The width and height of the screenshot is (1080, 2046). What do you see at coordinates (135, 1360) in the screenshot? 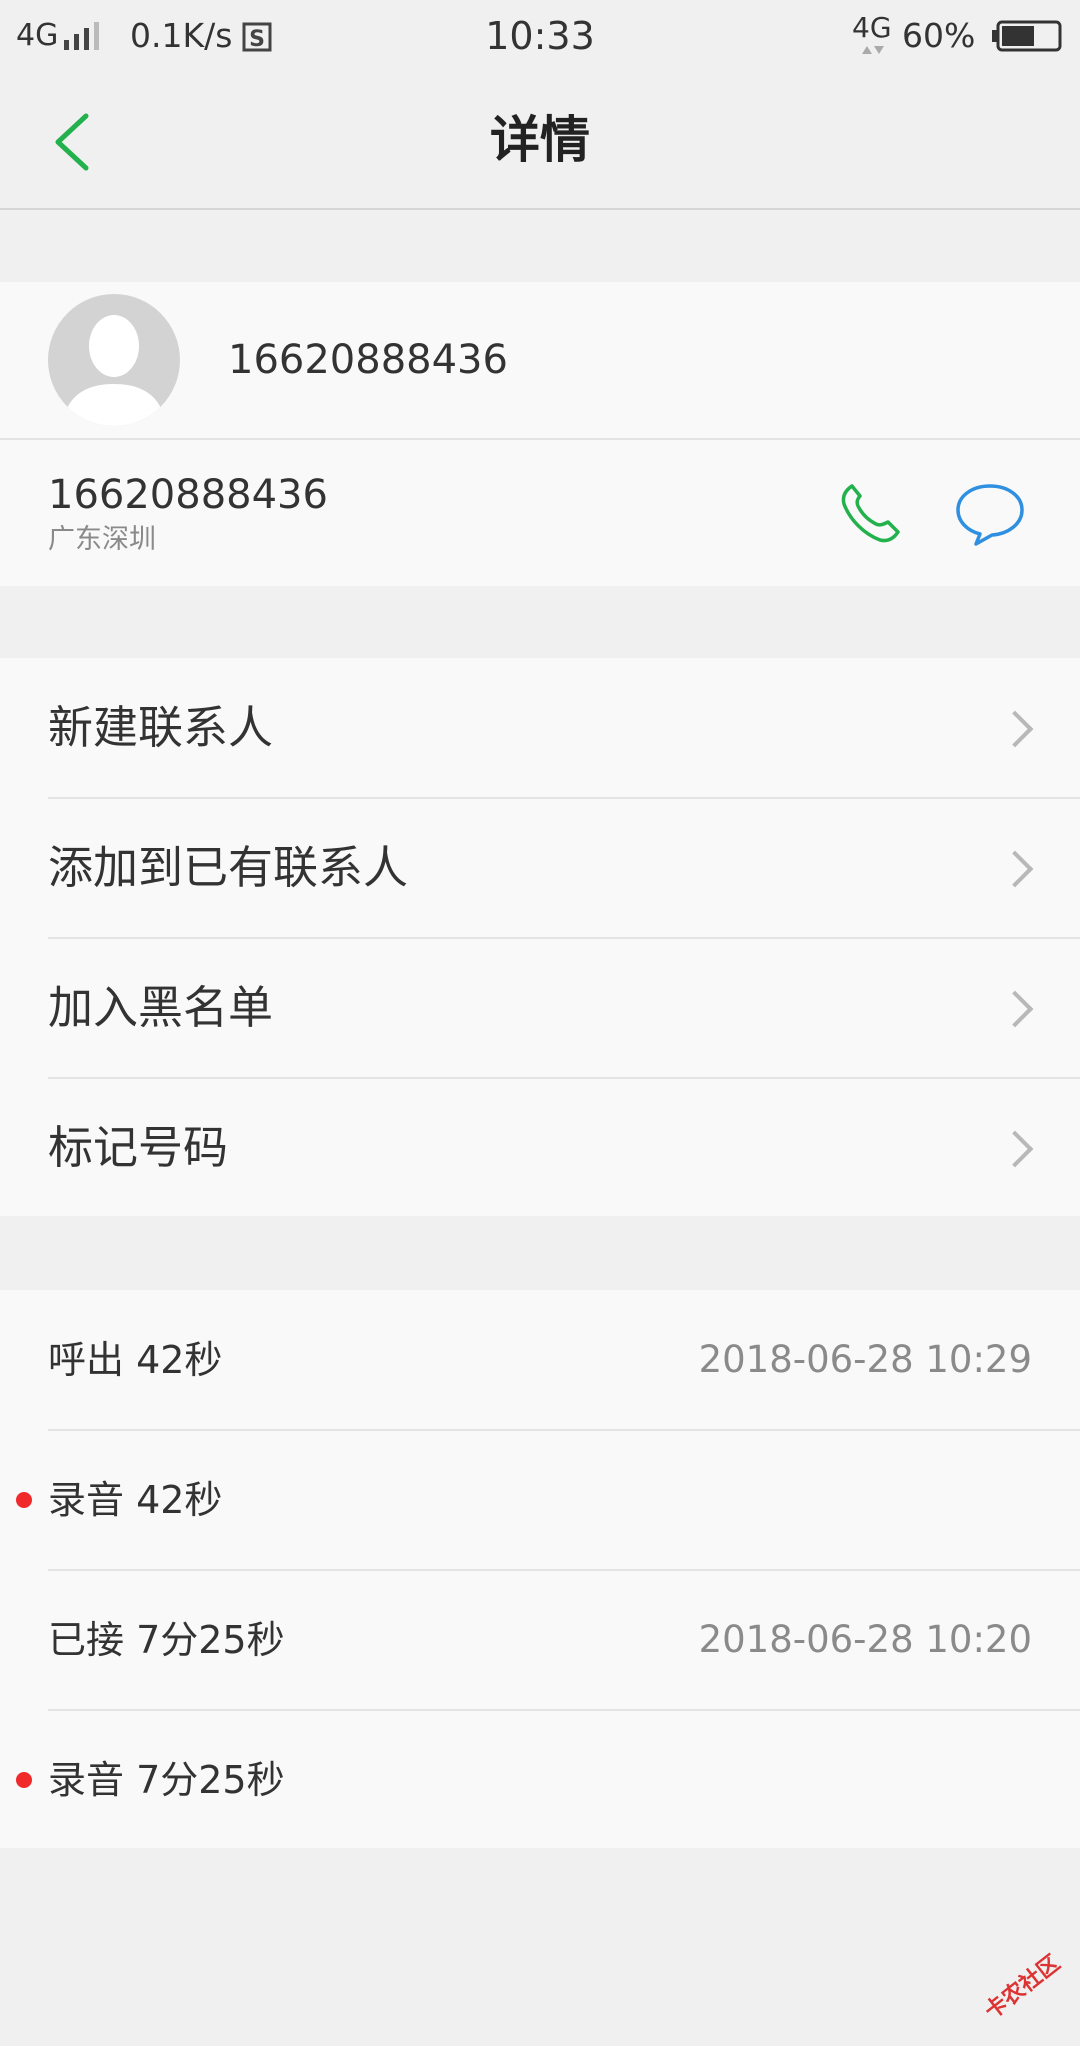
I see `call-type-duration: 呼出 42秒` at bounding box center [135, 1360].